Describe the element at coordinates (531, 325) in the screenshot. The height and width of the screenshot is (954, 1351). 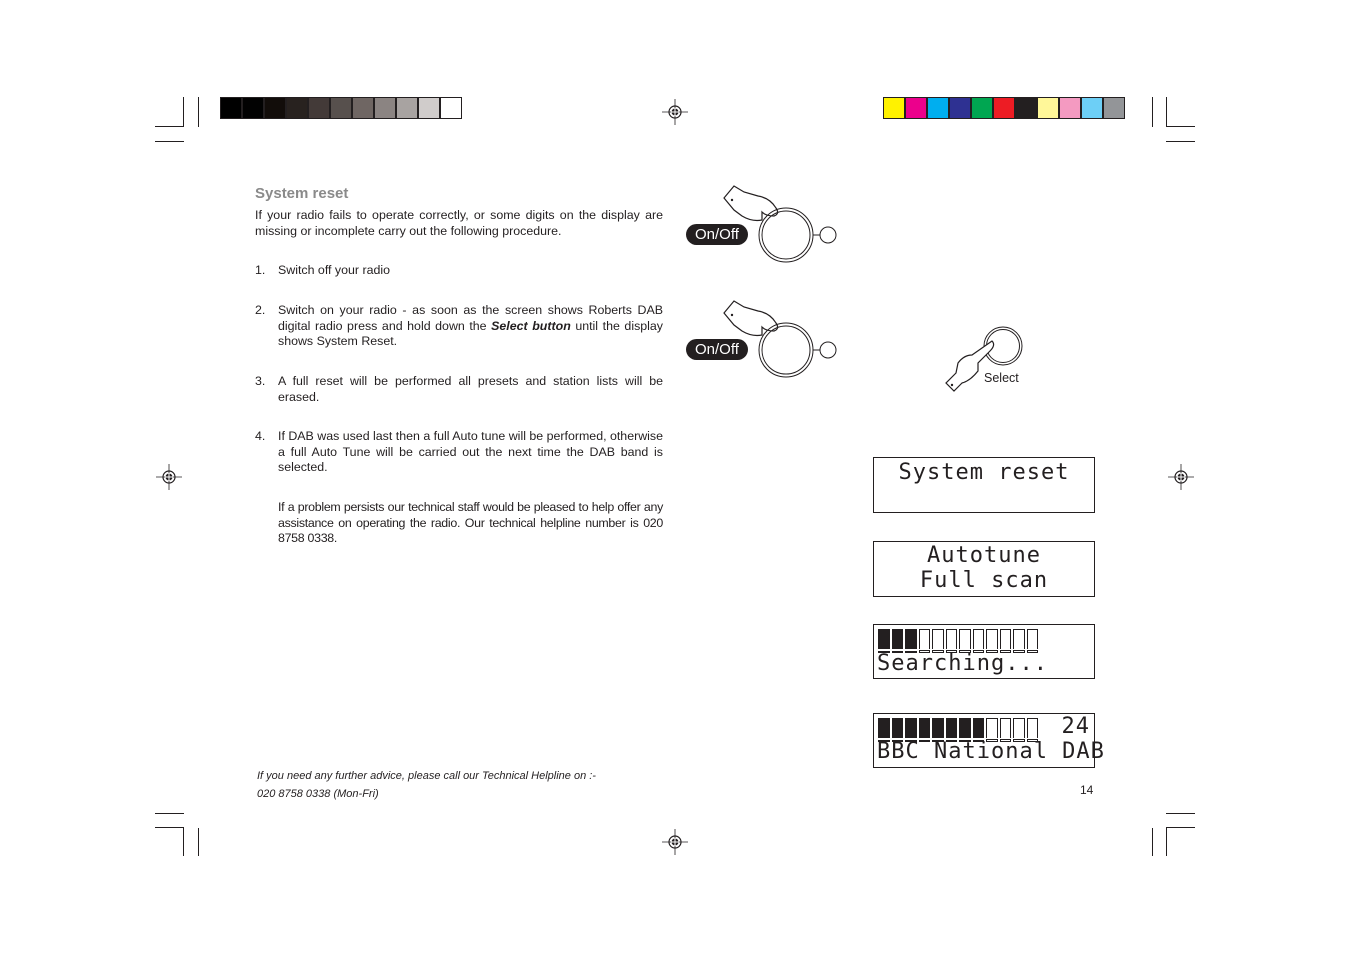
I see `select-button-emphasis: Select button` at that location.